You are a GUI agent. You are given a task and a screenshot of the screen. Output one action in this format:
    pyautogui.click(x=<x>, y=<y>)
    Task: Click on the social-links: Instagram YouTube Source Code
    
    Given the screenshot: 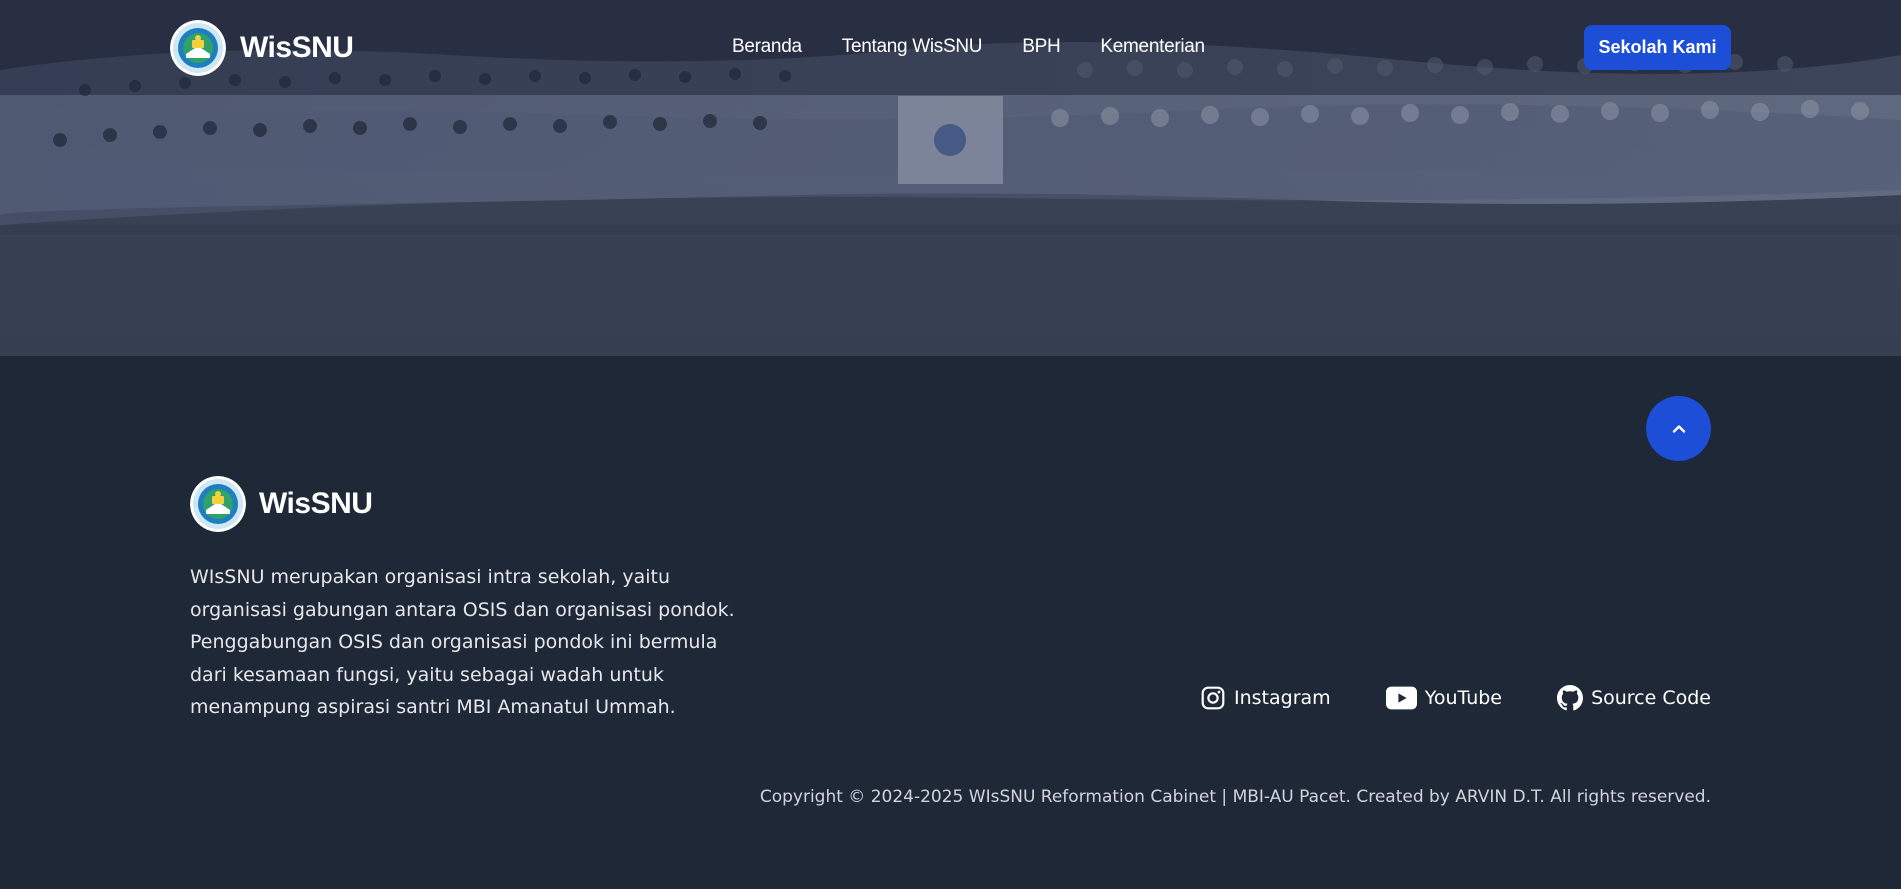 What is the action you would take?
    pyautogui.click(x=1455, y=698)
    